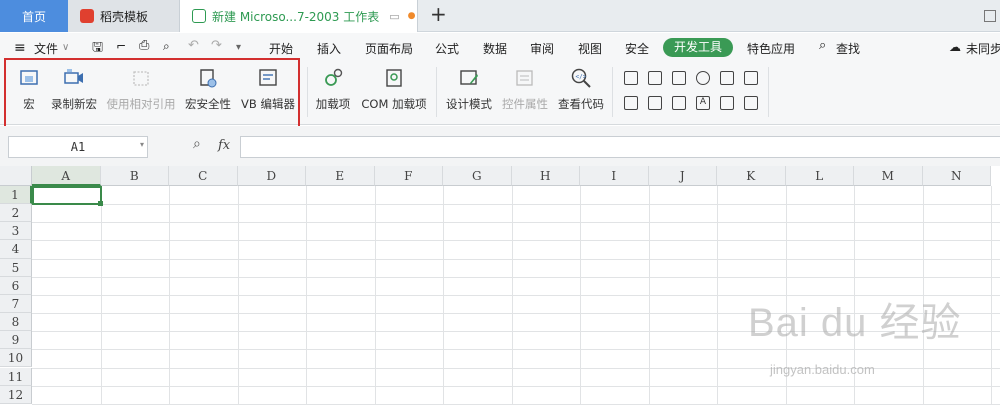 Image resolution: width=1000 pixels, height=405 pixels. I want to click on com-addins-button: COM 加载项, so click(394, 92).